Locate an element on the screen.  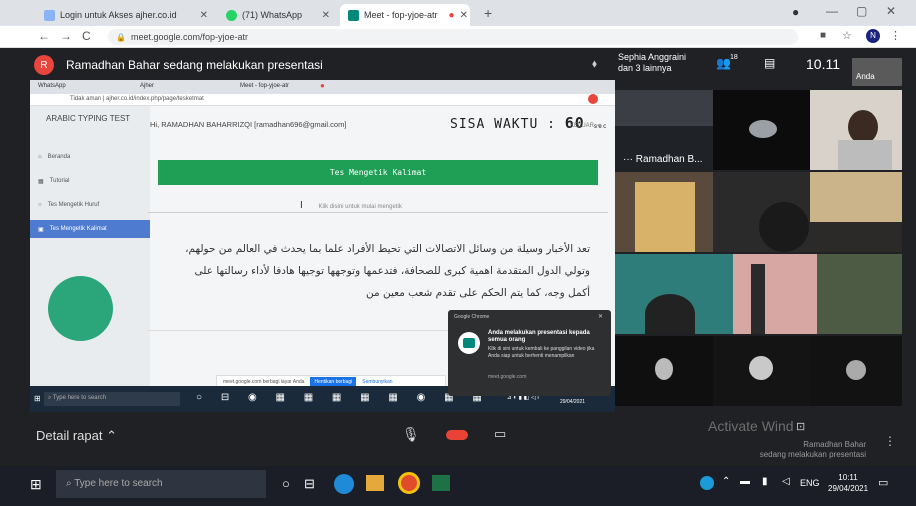
star-icon: ☆ is located at coordinates (847, 35).